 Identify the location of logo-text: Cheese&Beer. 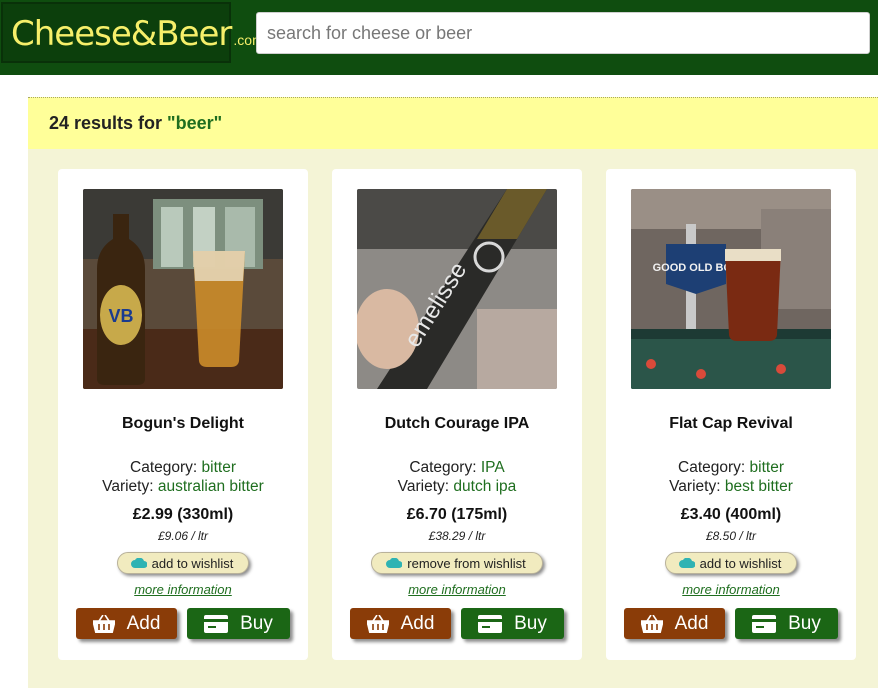
(121, 34).